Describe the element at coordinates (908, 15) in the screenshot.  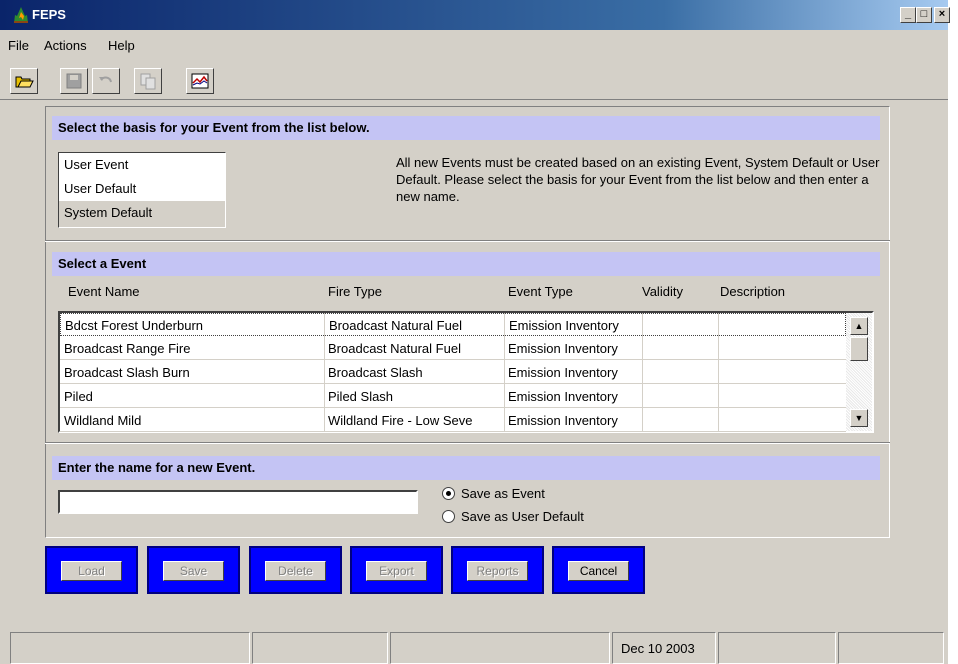
I see `minimize-button: _` at that location.